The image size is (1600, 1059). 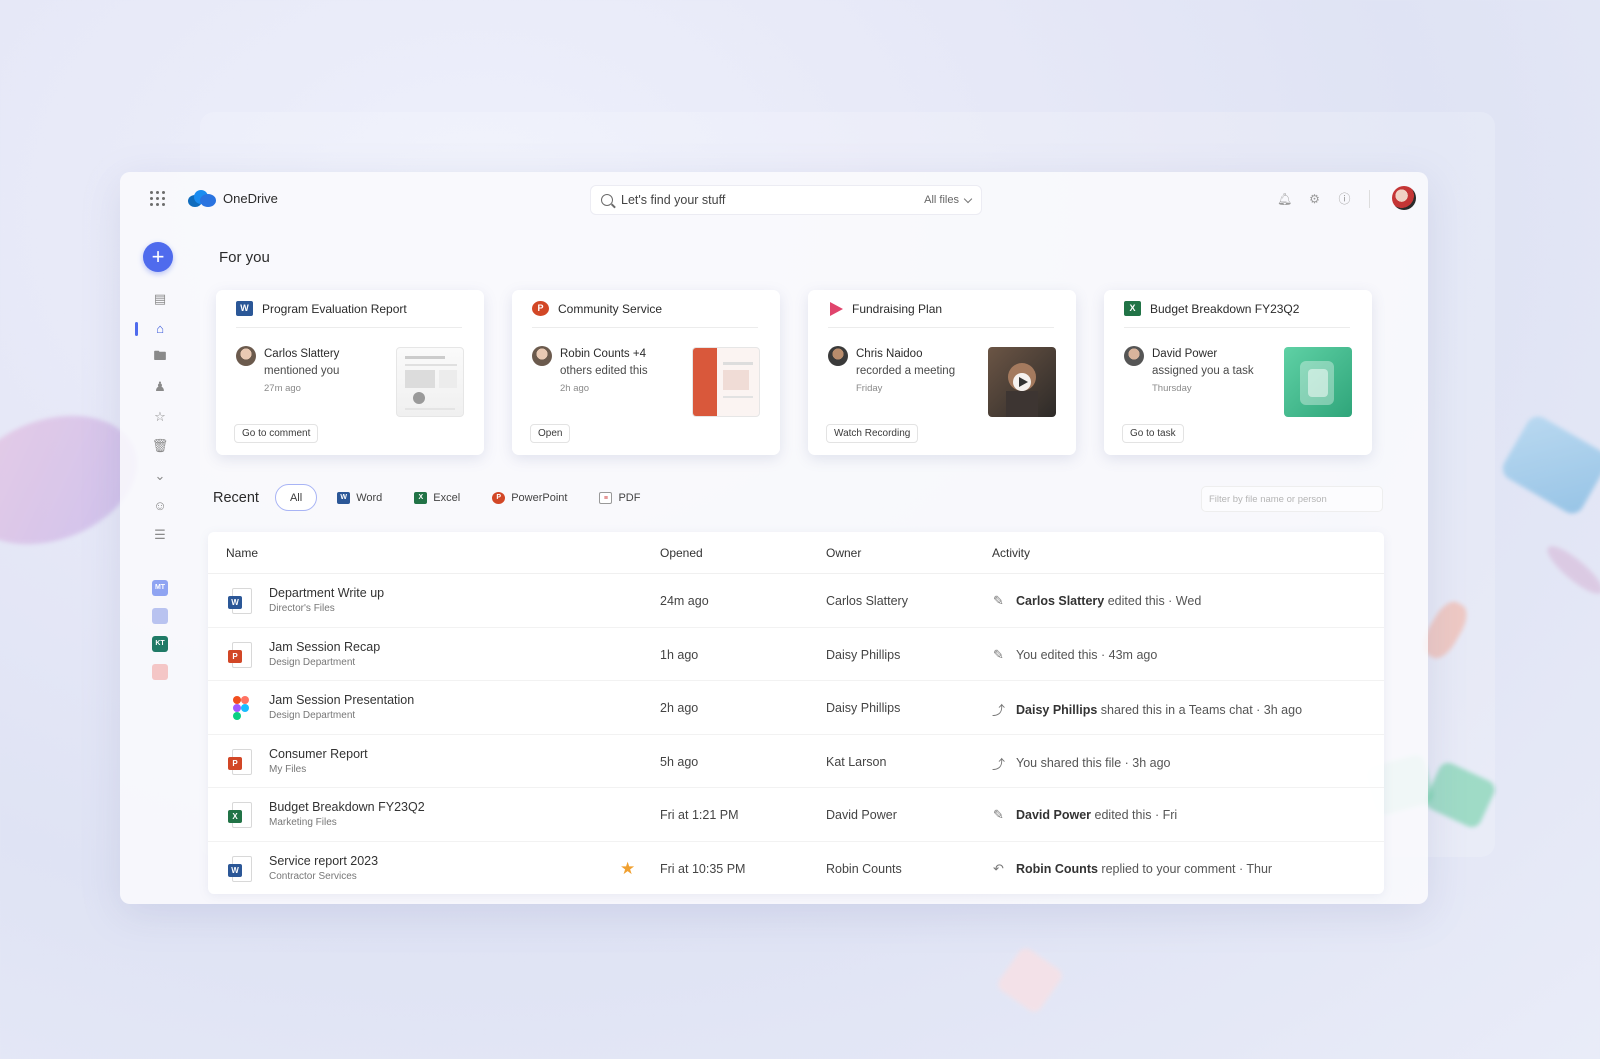 I want to click on search-icon, so click(x=607, y=200).